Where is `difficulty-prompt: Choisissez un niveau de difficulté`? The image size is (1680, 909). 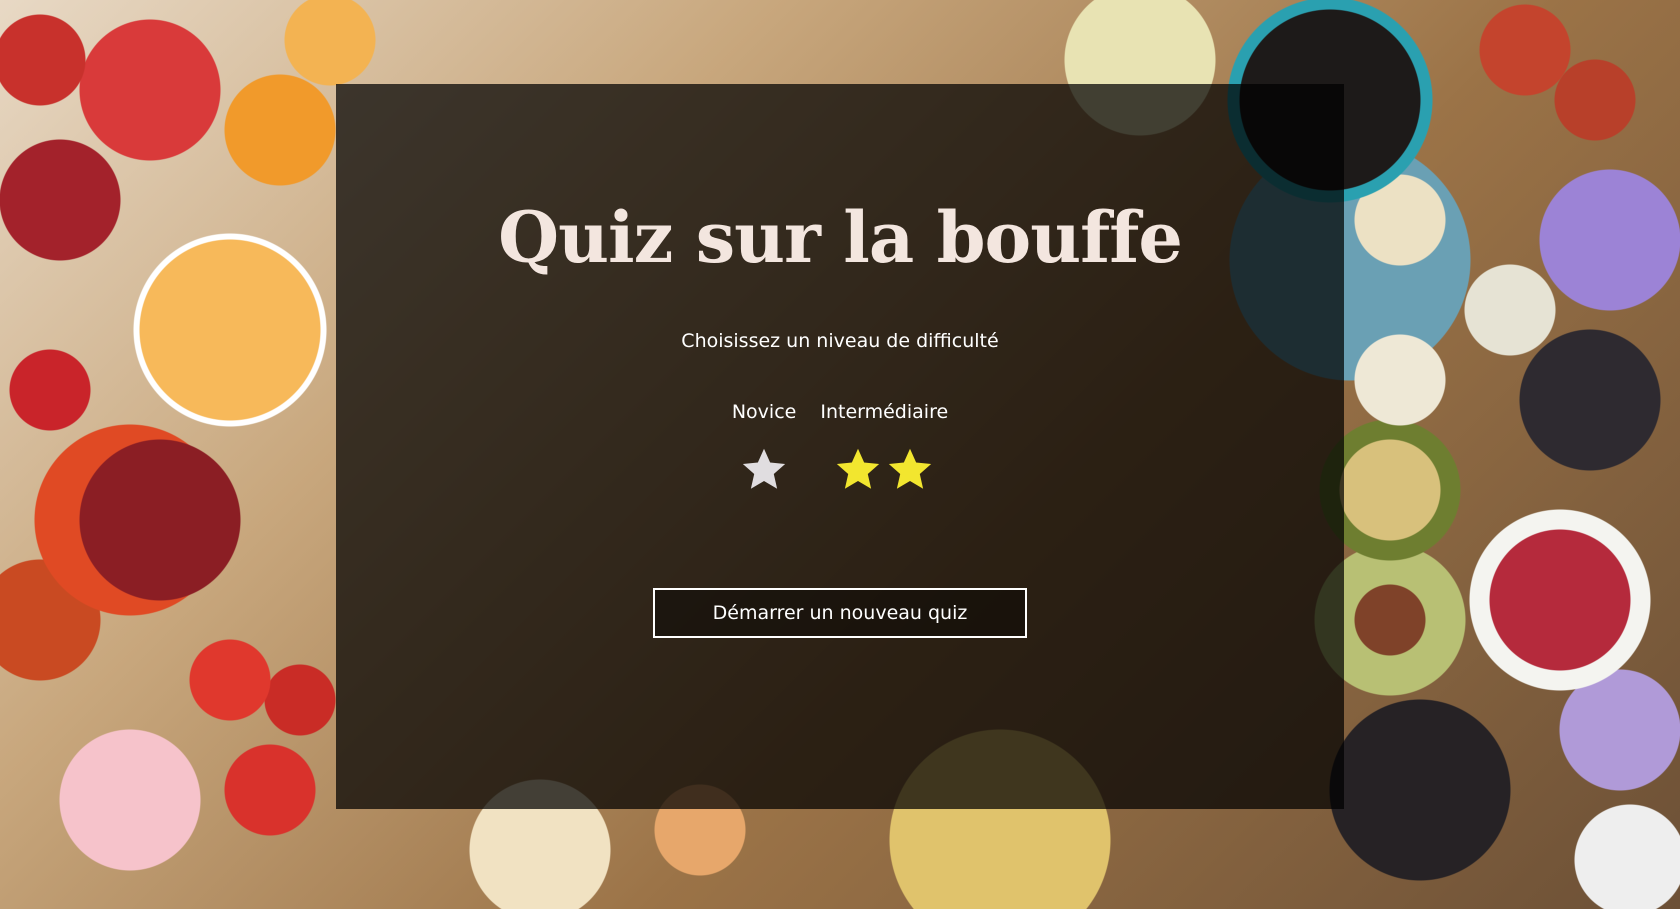 difficulty-prompt: Choisissez un niveau de difficulté is located at coordinates (840, 341).